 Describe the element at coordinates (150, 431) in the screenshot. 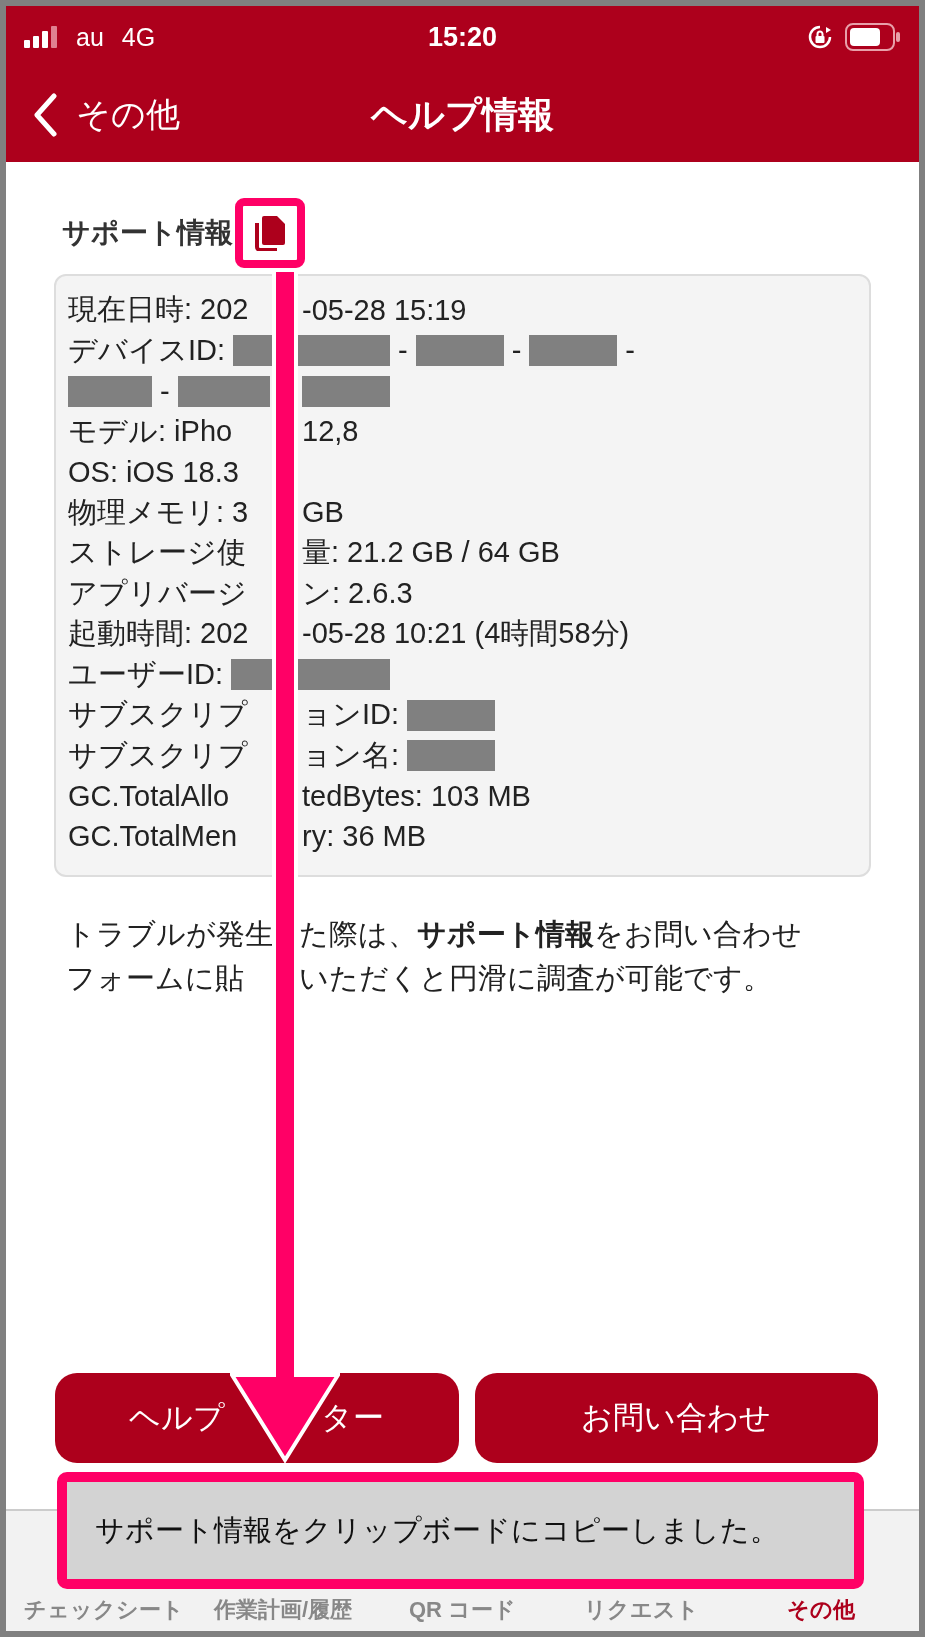

I see `info-text: モデル: iPho` at that location.